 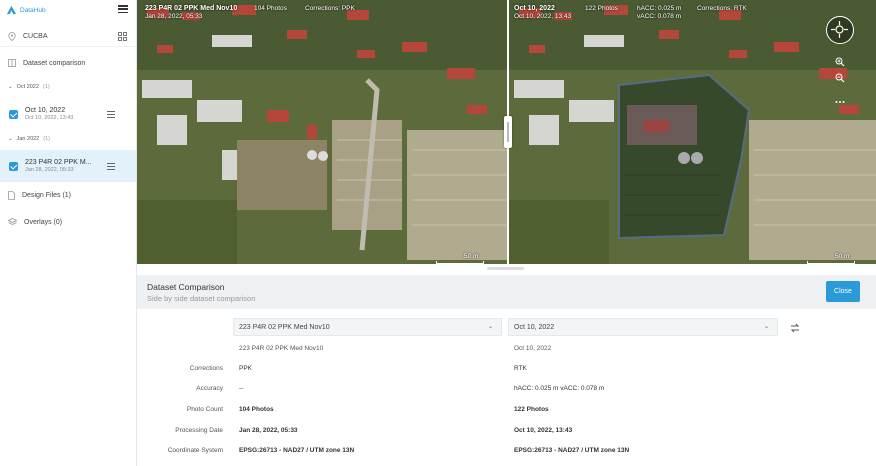 What do you see at coordinates (601, 8) in the screenshot?
I see `right-photo-count: 122 Photos` at bounding box center [601, 8].